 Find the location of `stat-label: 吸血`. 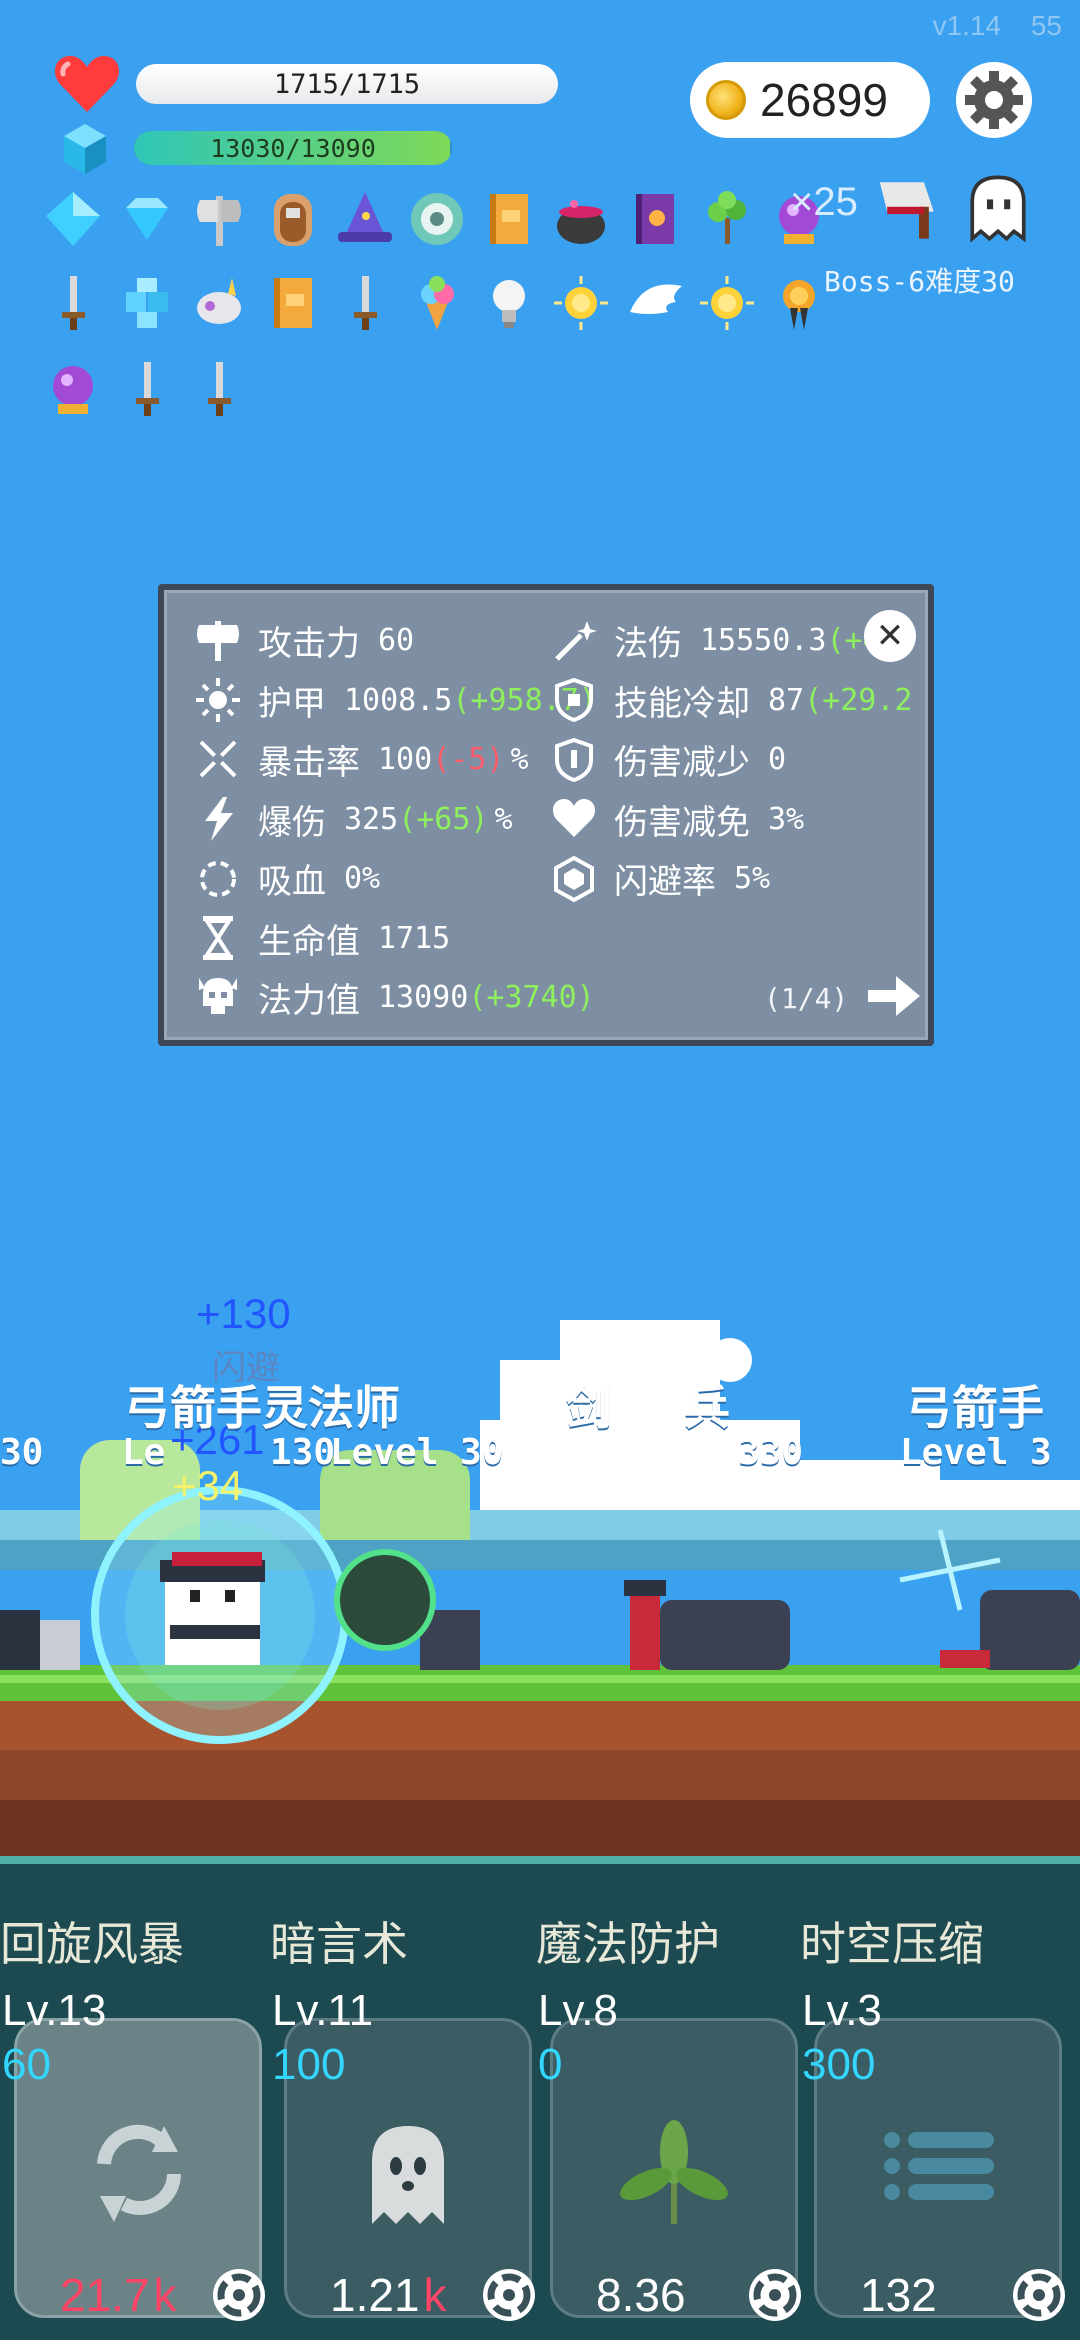

stat-label: 吸血 is located at coordinates (292, 882).